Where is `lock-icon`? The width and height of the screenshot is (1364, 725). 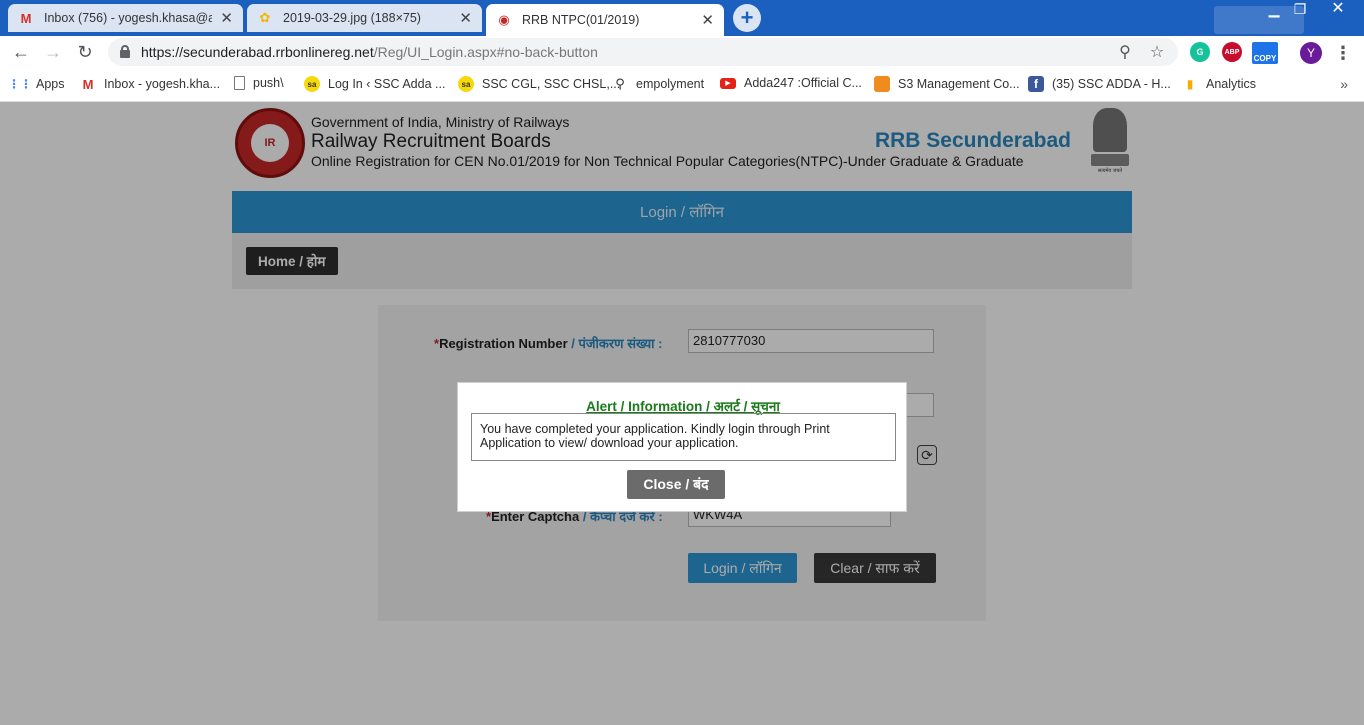
lock-icon is located at coordinates (125, 51).